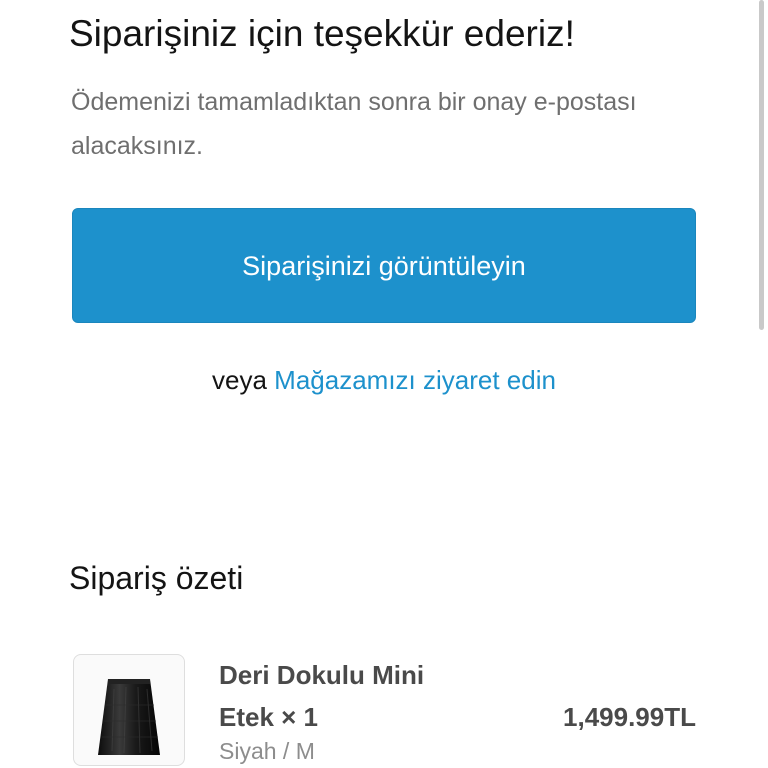 The image size is (768, 768). I want to click on product-variant: Siyah / M, so click(267, 751).